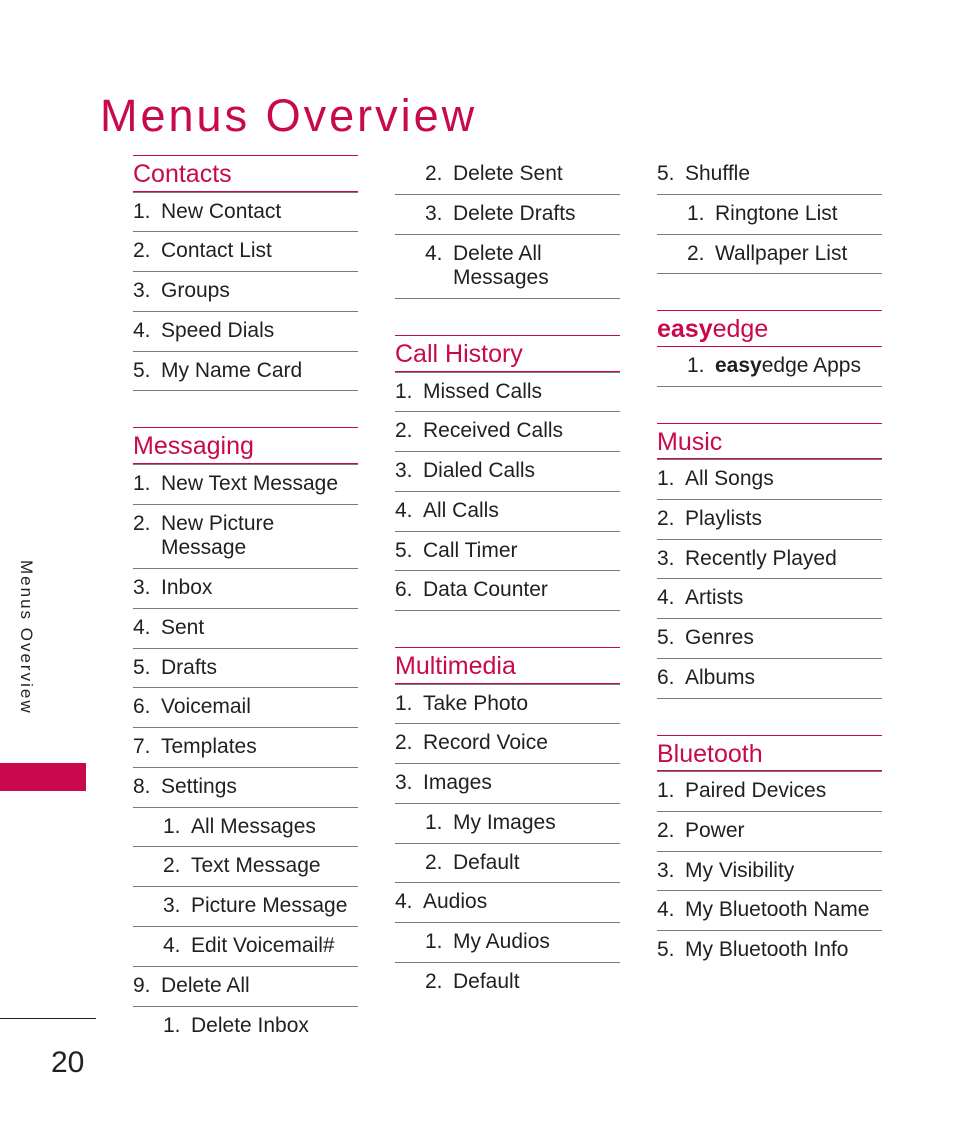 The height and width of the screenshot is (1145, 954). What do you see at coordinates (142, 707) in the screenshot?
I see `menu-item-number: 6.` at bounding box center [142, 707].